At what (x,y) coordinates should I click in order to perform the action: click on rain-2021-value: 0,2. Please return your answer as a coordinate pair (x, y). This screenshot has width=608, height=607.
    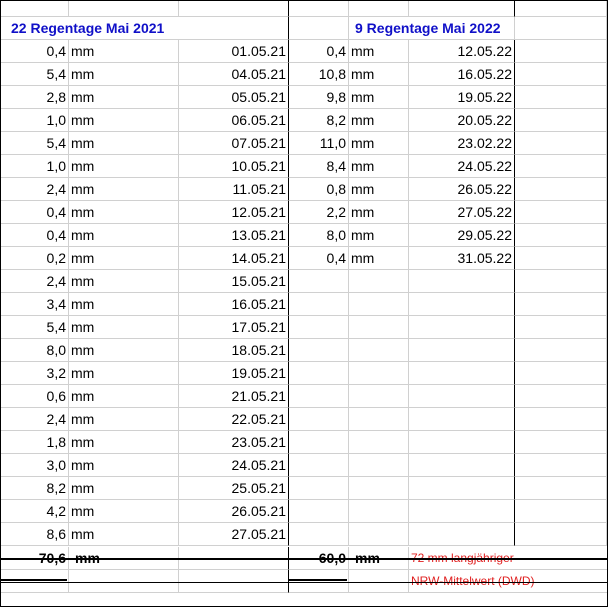
    Looking at the image, I should click on (35, 259).